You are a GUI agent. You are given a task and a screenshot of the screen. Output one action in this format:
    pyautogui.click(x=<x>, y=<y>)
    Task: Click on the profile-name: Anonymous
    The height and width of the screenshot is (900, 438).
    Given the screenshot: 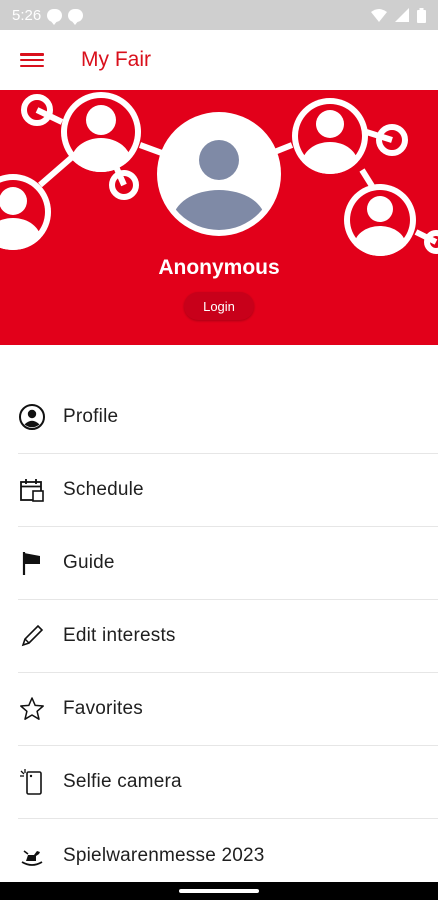 What is the action you would take?
    pyautogui.click(x=219, y=267)
    